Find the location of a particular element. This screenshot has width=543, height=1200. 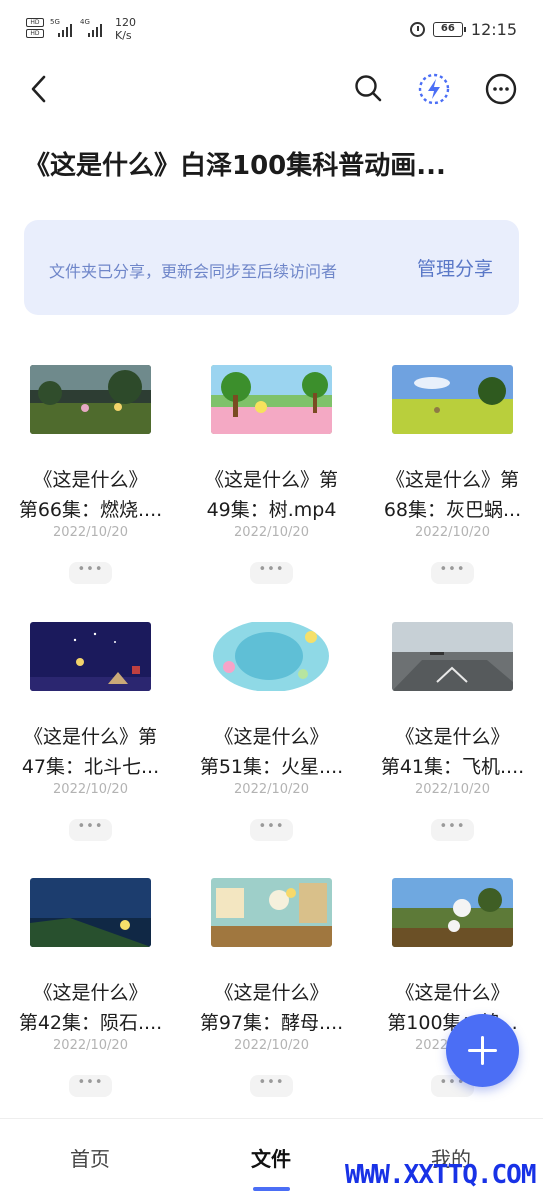

sim-indicators: HD HD is located at coordinates (36, 29).